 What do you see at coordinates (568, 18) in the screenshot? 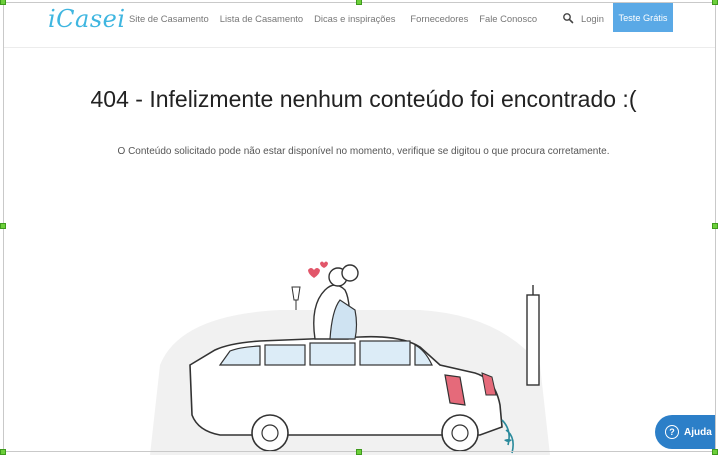
I see `search-icon` at bounding box center [568, 18].